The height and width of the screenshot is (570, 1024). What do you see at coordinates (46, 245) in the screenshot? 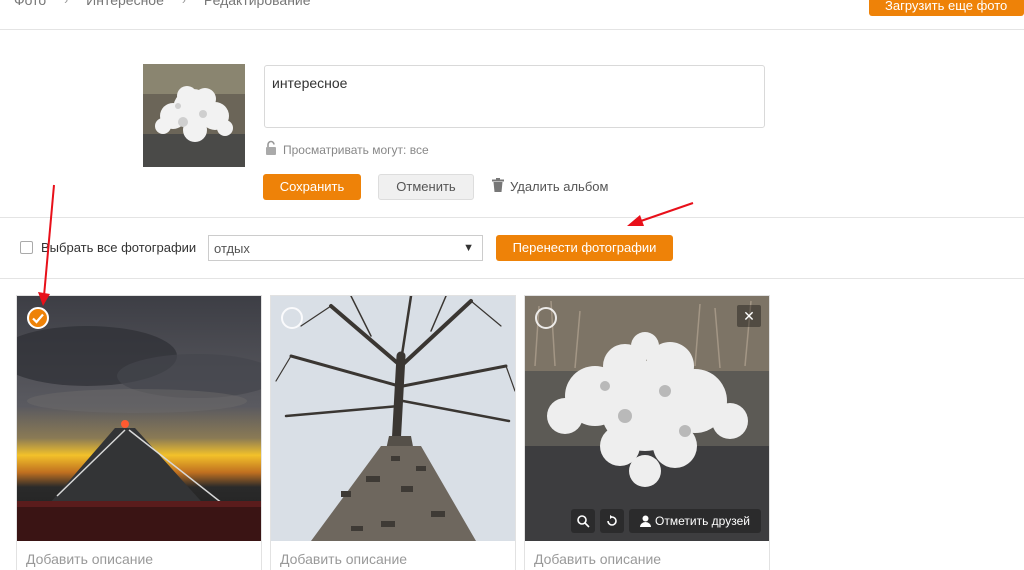
I see `annotation-arrow-to-checkbox` at bounding box center [46, 245].